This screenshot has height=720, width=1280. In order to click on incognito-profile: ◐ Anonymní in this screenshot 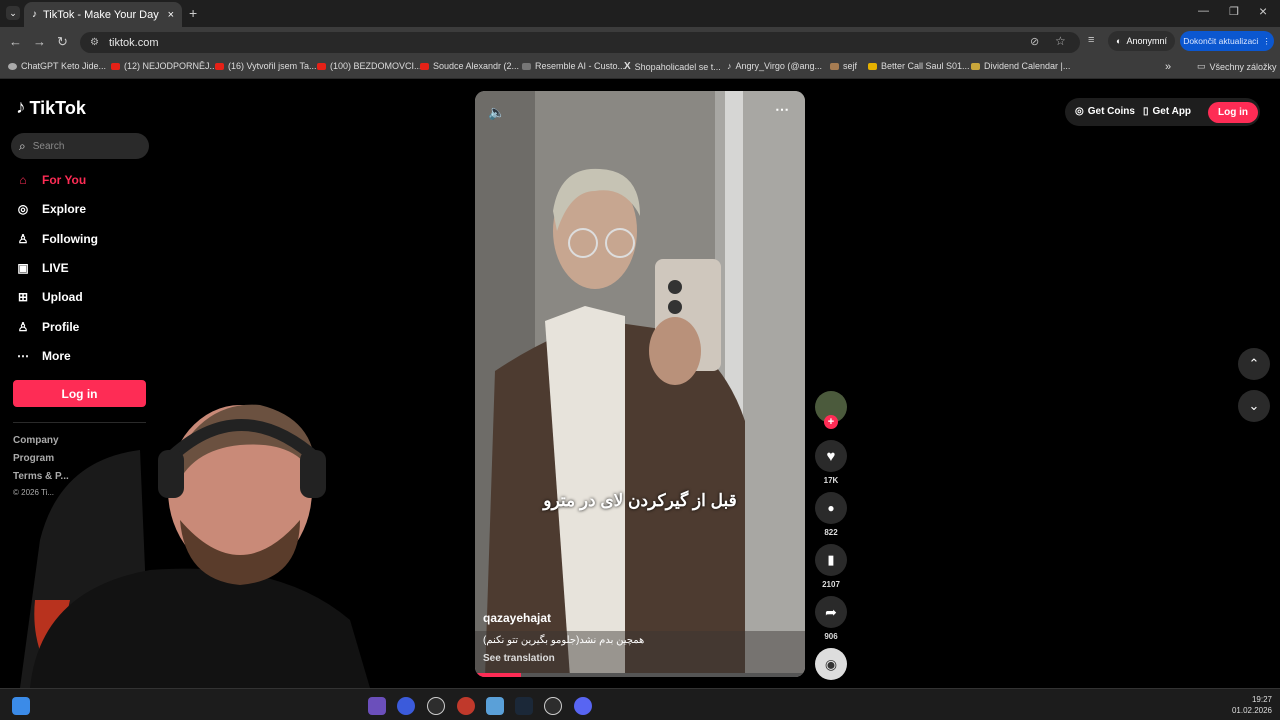, I will do `click(1141, 41)`.